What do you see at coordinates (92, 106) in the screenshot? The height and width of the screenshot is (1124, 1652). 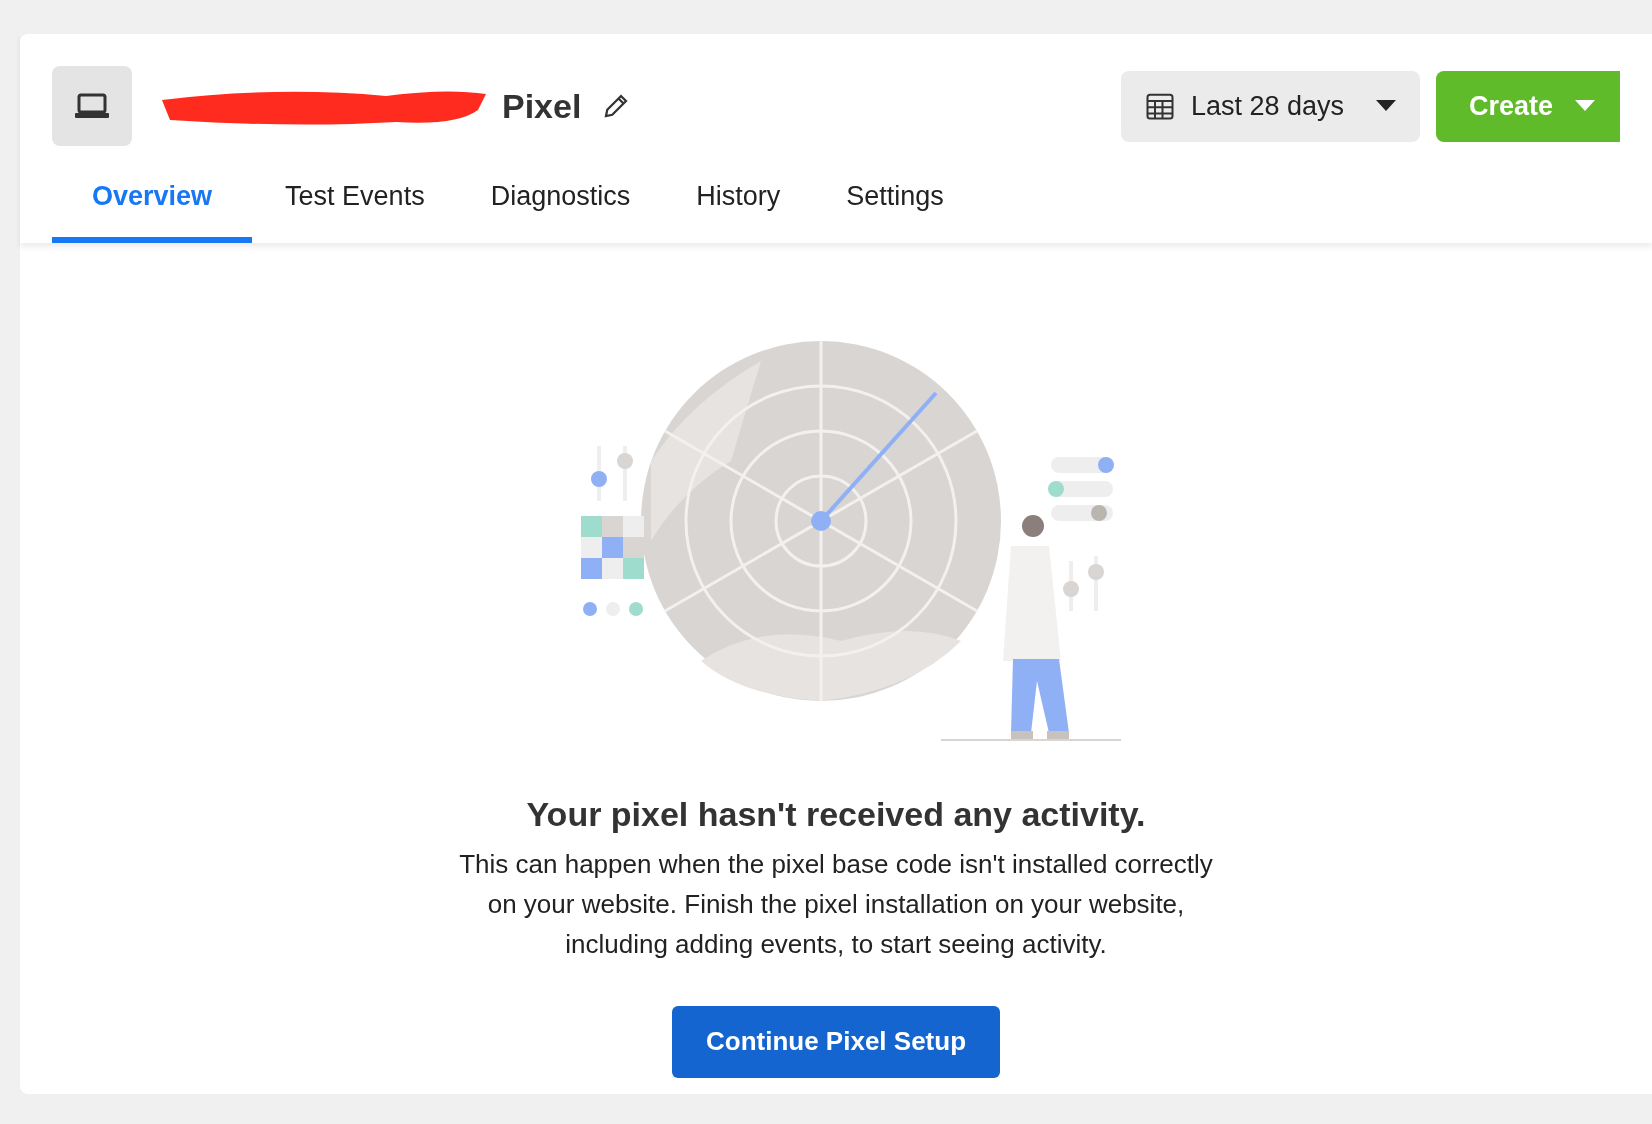 I see `laptop-icon` at bounding box center [92, 106].